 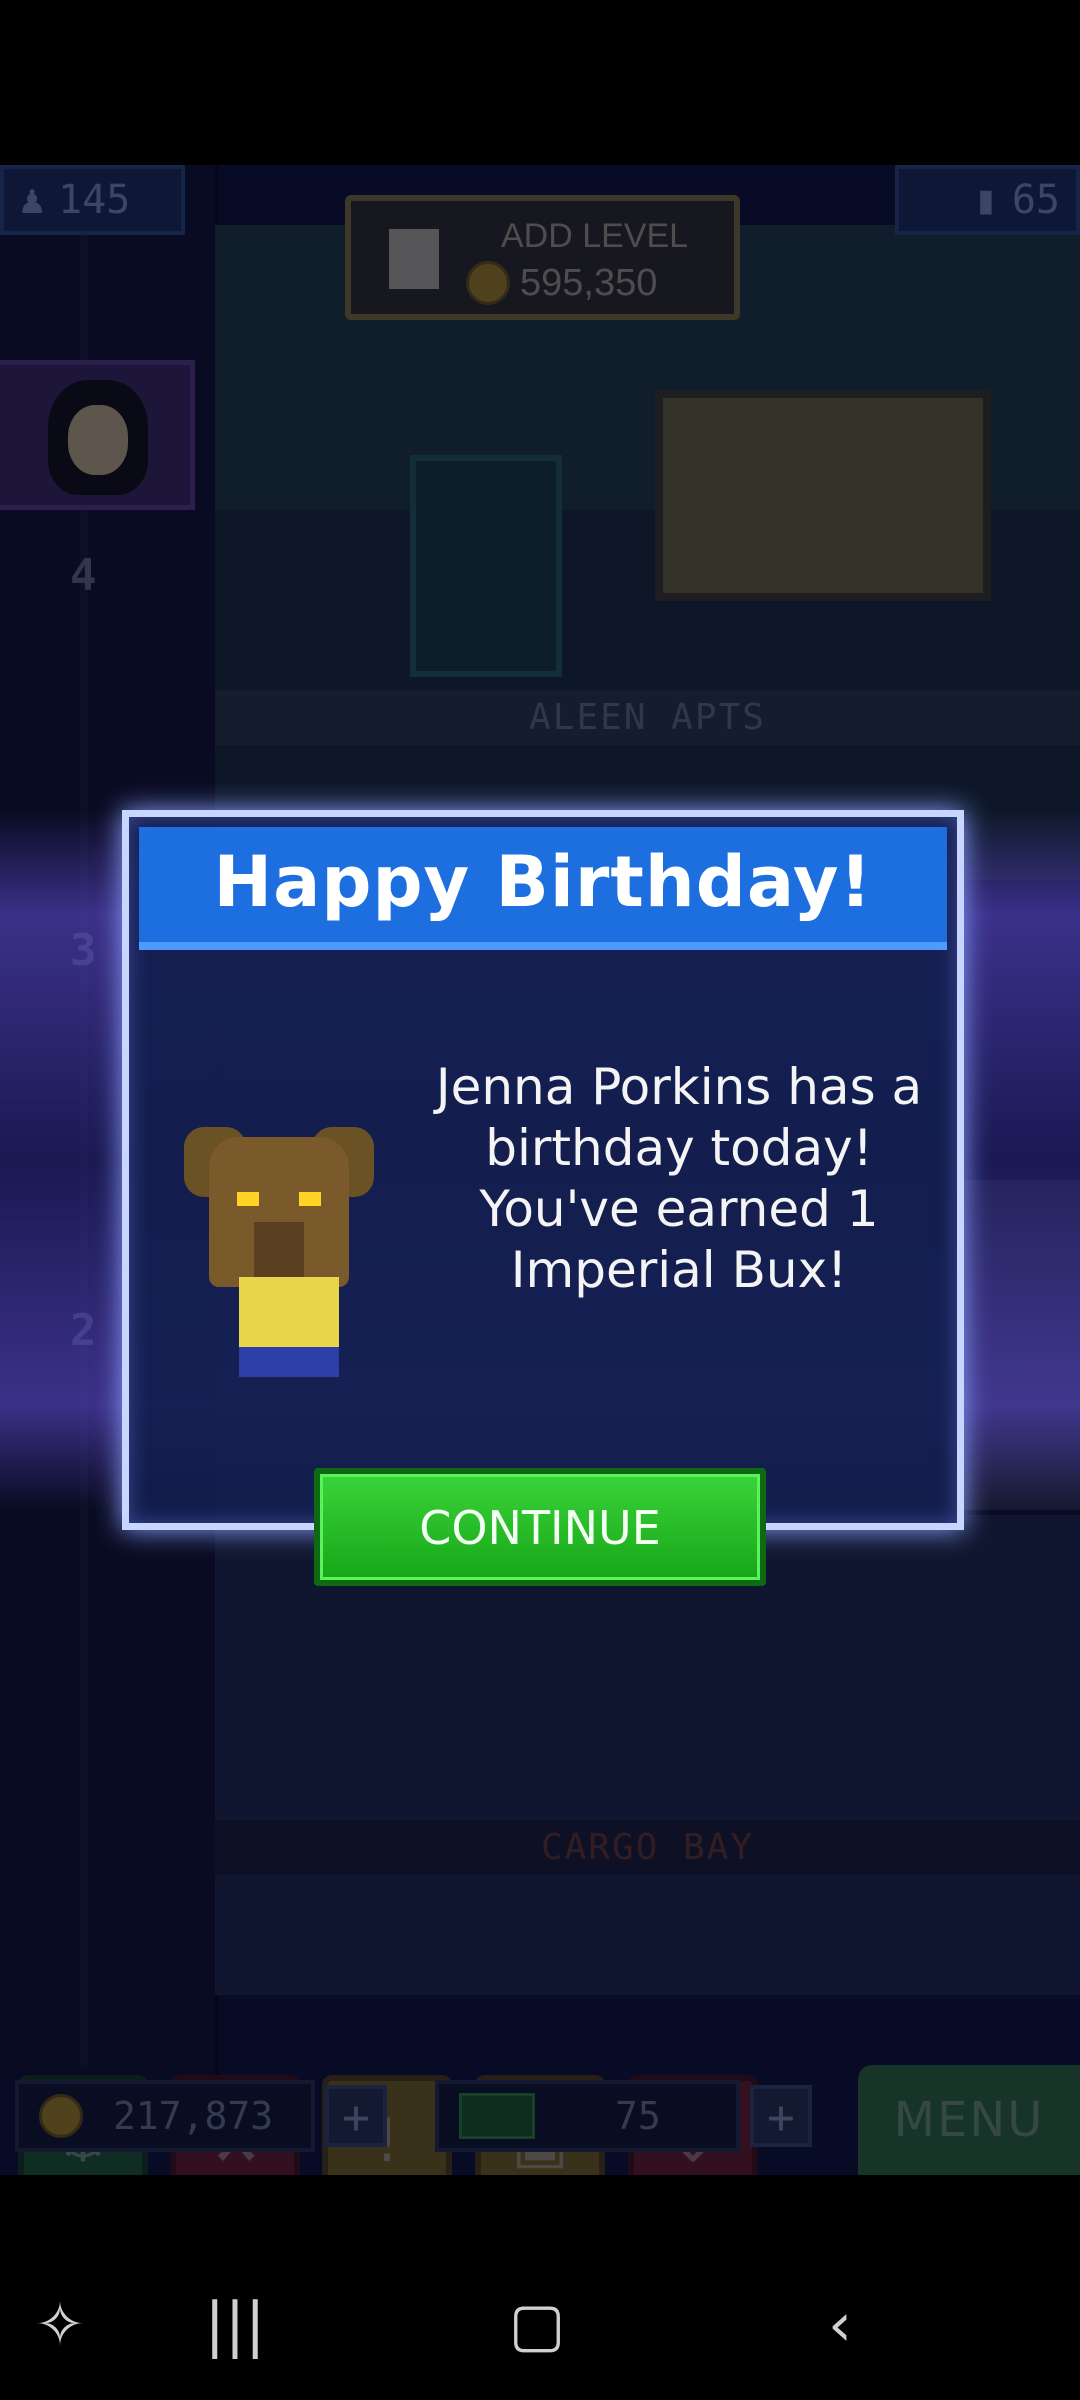 What do you see at coordinates (638, 2116) in the screenshot?
I see `bux-value: 75` at bounding box center [638, 2116].